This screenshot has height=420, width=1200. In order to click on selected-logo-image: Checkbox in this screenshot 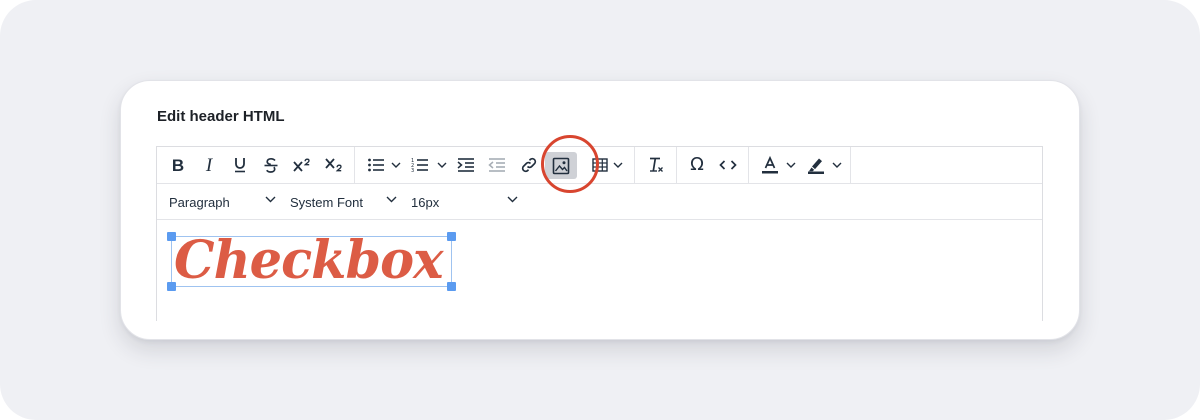, I will do `click(311, 260)`.